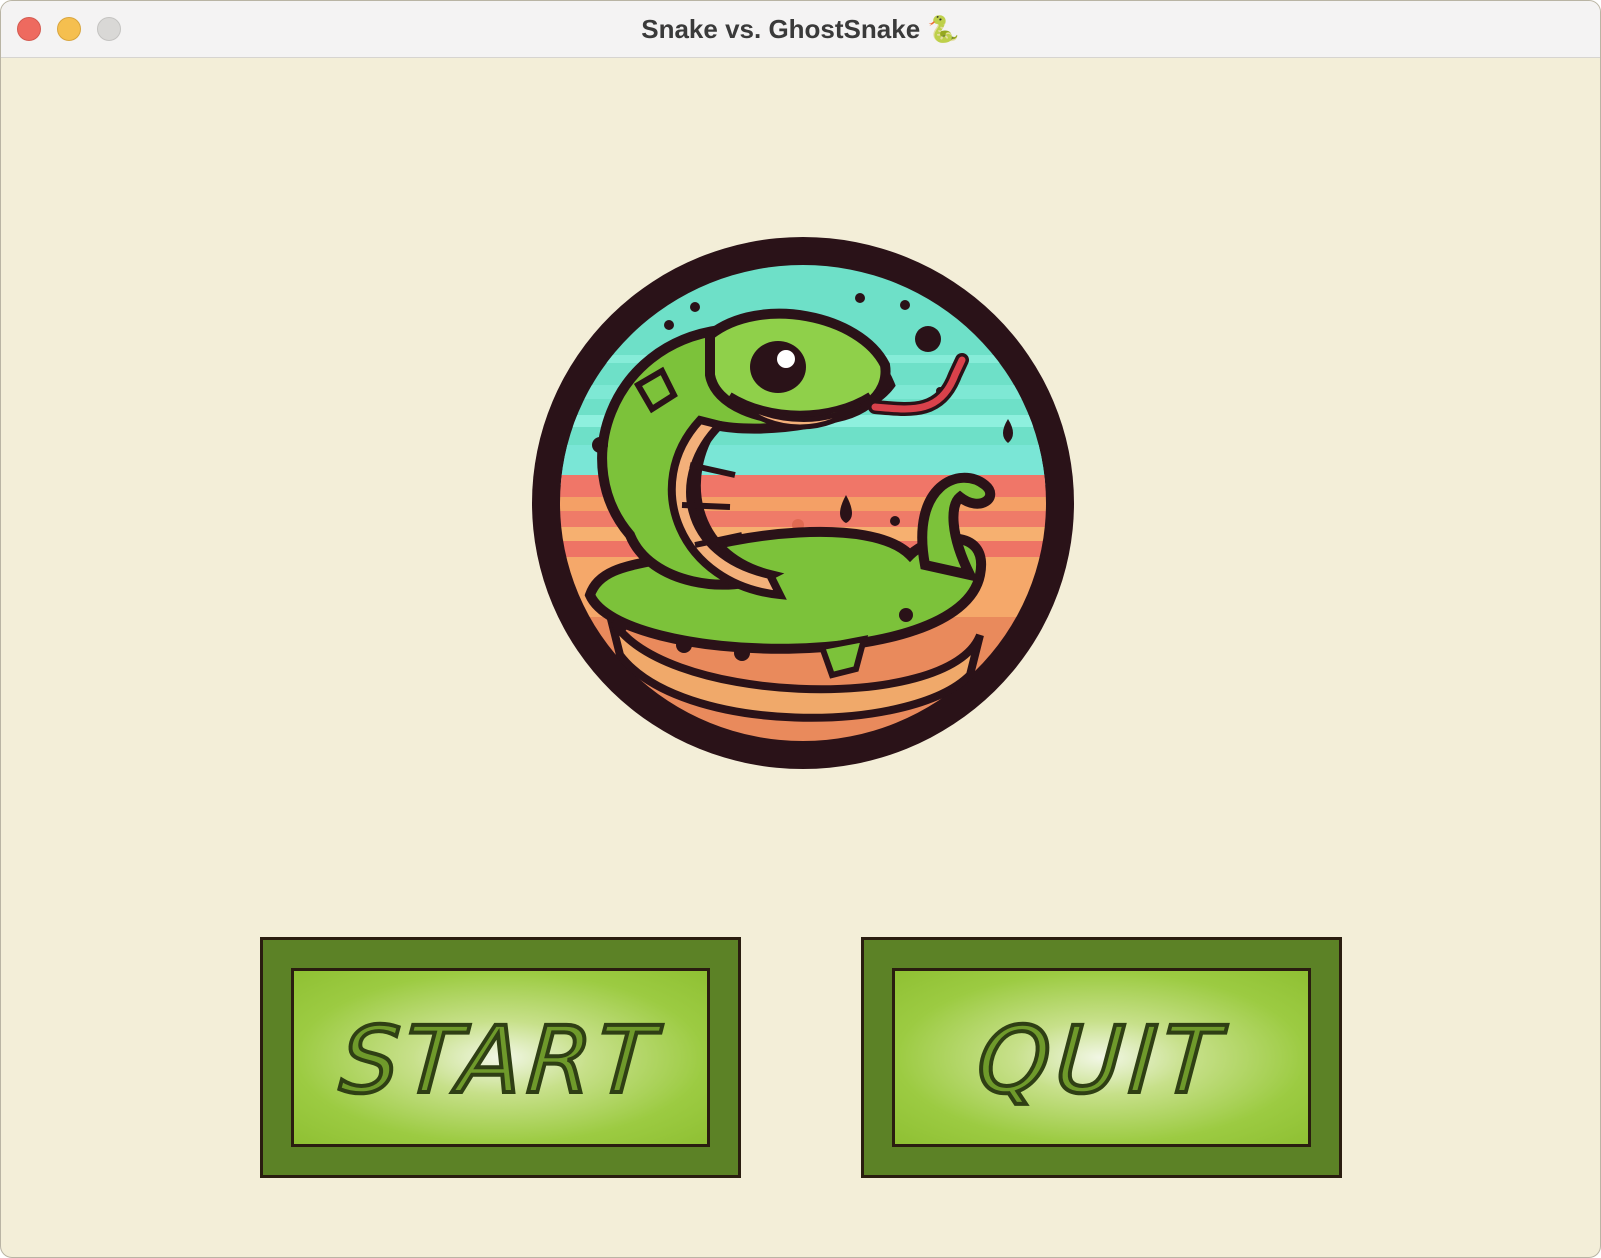 The height and width of the screenshot is (1258, 1601). I want to click on title-bar: Snake vs. GhostSnake 🐍, so click(800, 29).